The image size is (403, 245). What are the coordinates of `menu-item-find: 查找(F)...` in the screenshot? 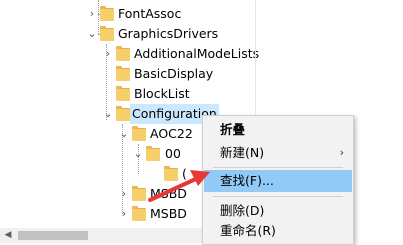 It's located at (278, 181).